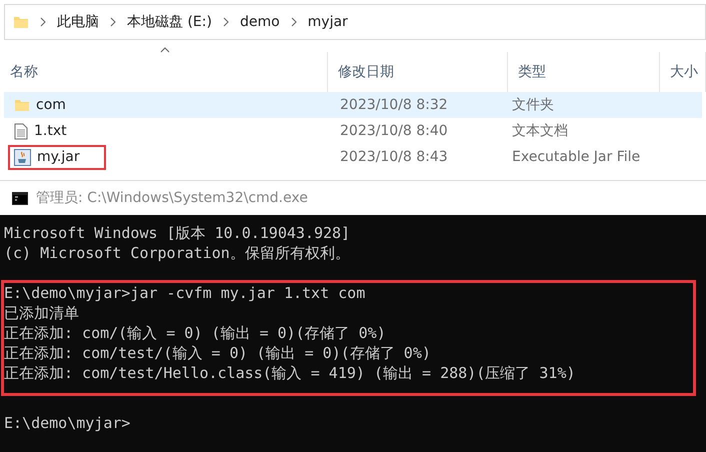 This screenshot has width=706, height=452. What do you see at coordinates (172, 198) in the screenshot?
I see `window-title: 管理员: C:\Windows\System32\cmd.exe` at bounding box center [172, 198].